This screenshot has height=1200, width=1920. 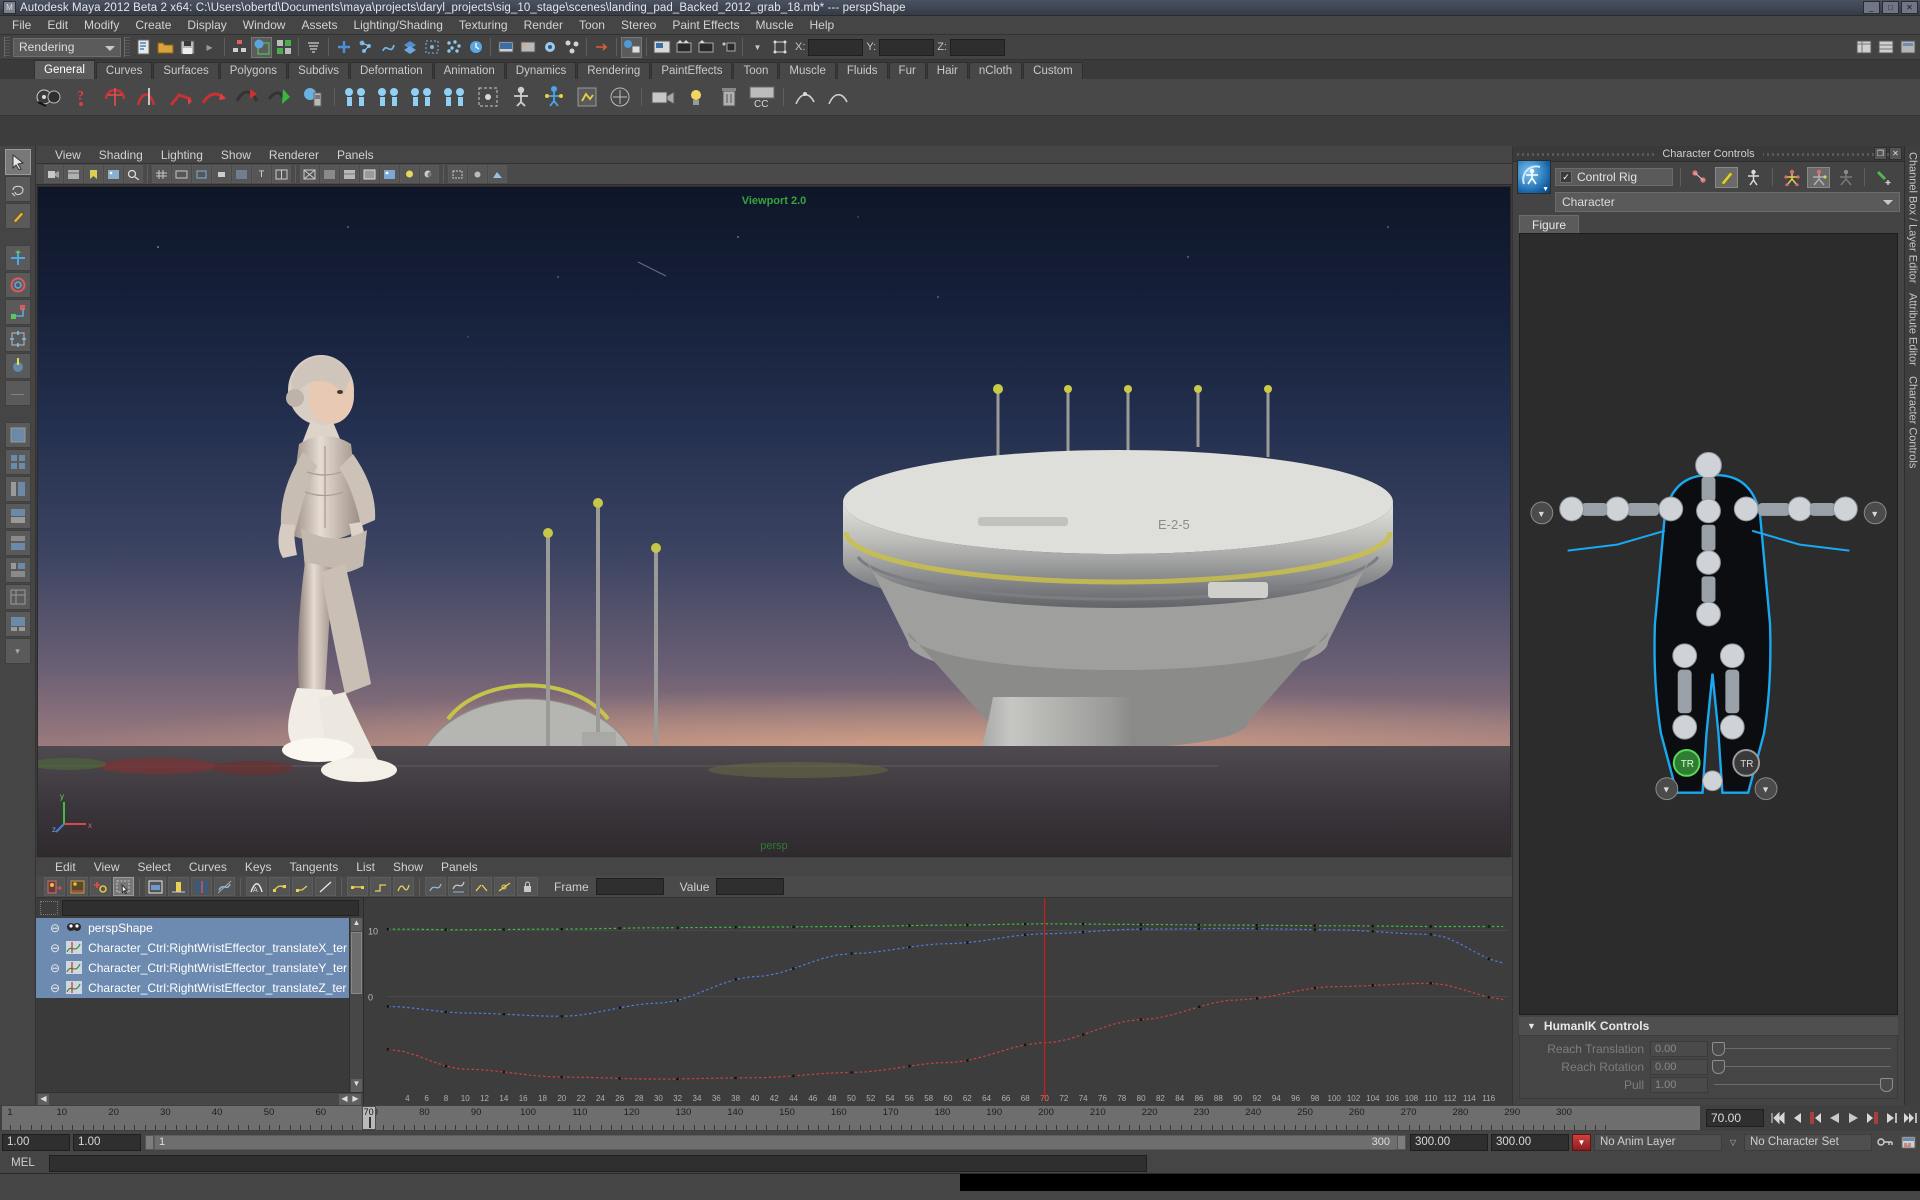 What do you see at coordinates (43, 1099) in the screenshot?
I see `scroll-left-arrow: ◀` at bounding box center [43, 1099].